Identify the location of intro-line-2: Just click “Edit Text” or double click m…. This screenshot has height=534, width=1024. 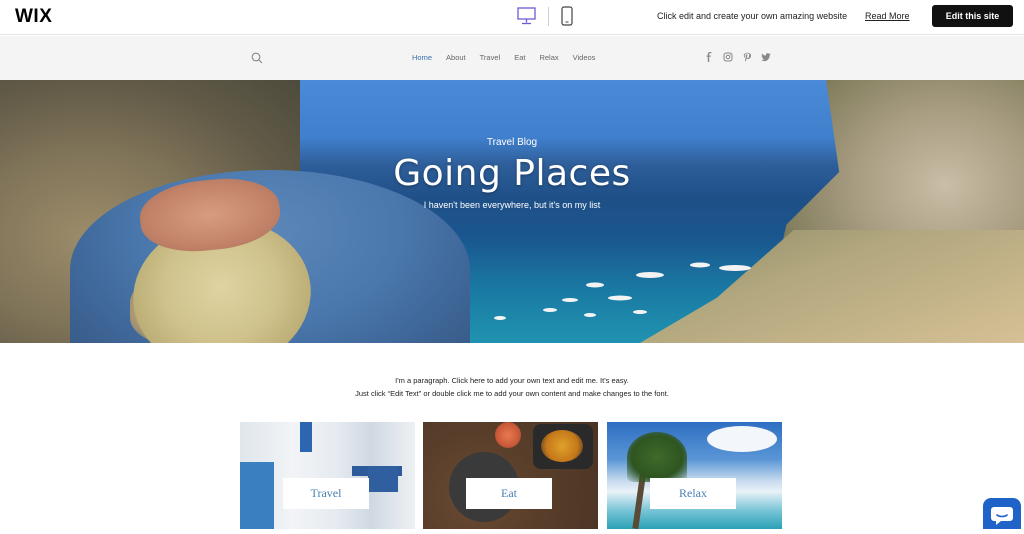
(512, 393).